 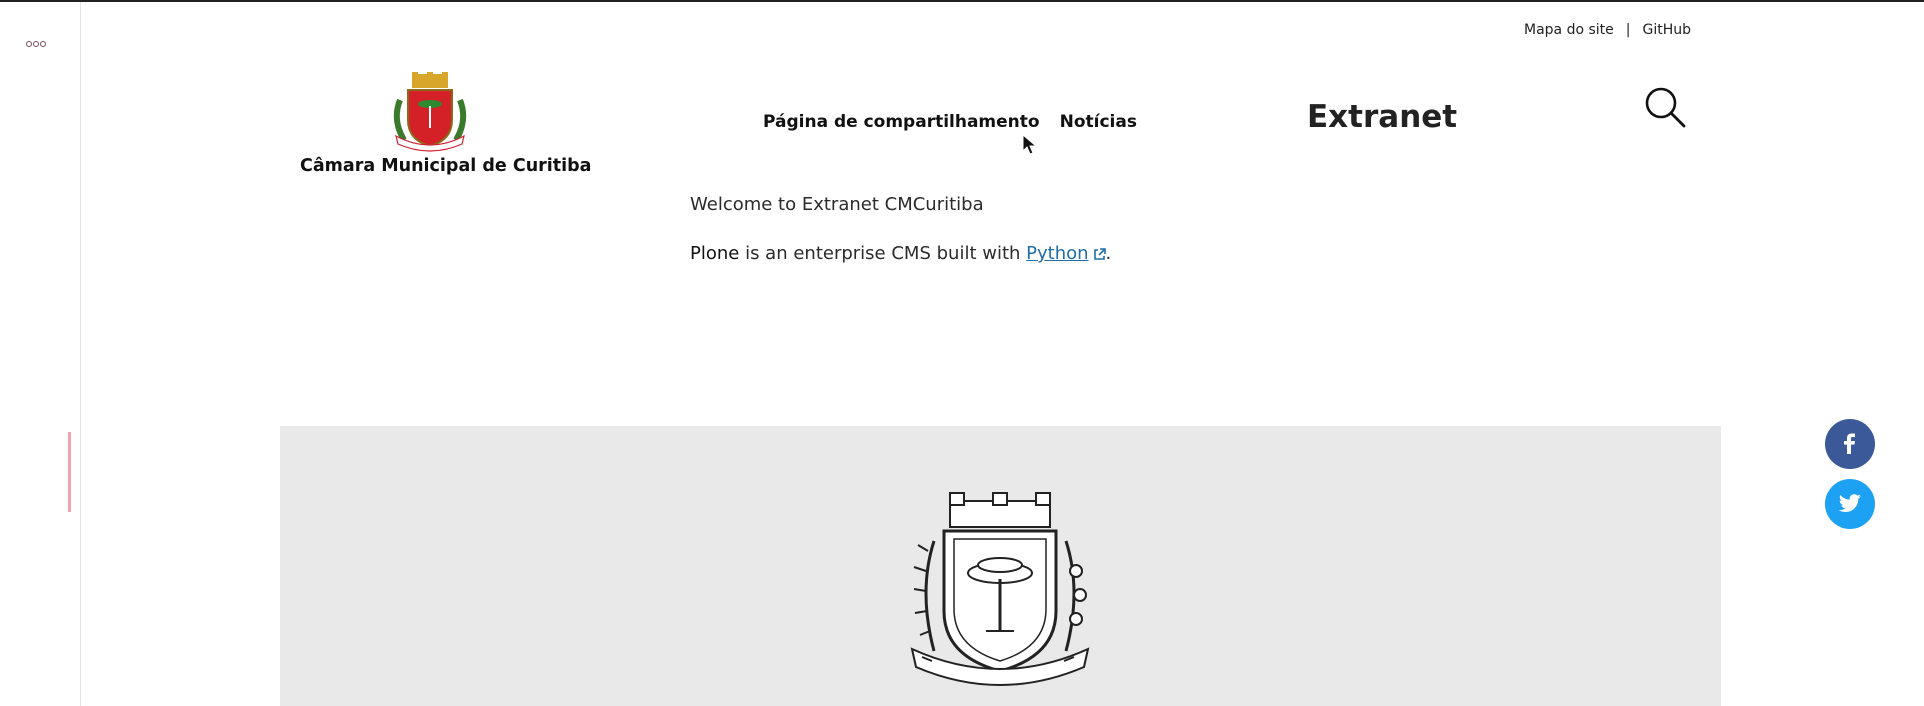 I want to click on python-link: Python, so click(x=1066, y=253).